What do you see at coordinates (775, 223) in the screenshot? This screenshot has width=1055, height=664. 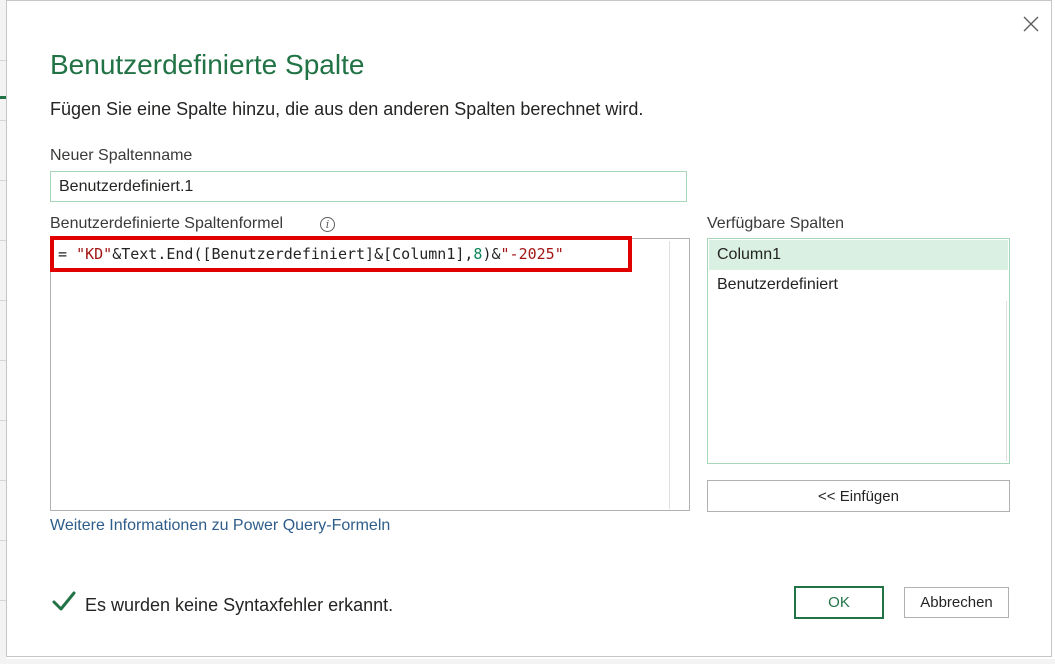 I see `available-columns-label: Verfügbare Spalten` at bounding box center [775, 223].